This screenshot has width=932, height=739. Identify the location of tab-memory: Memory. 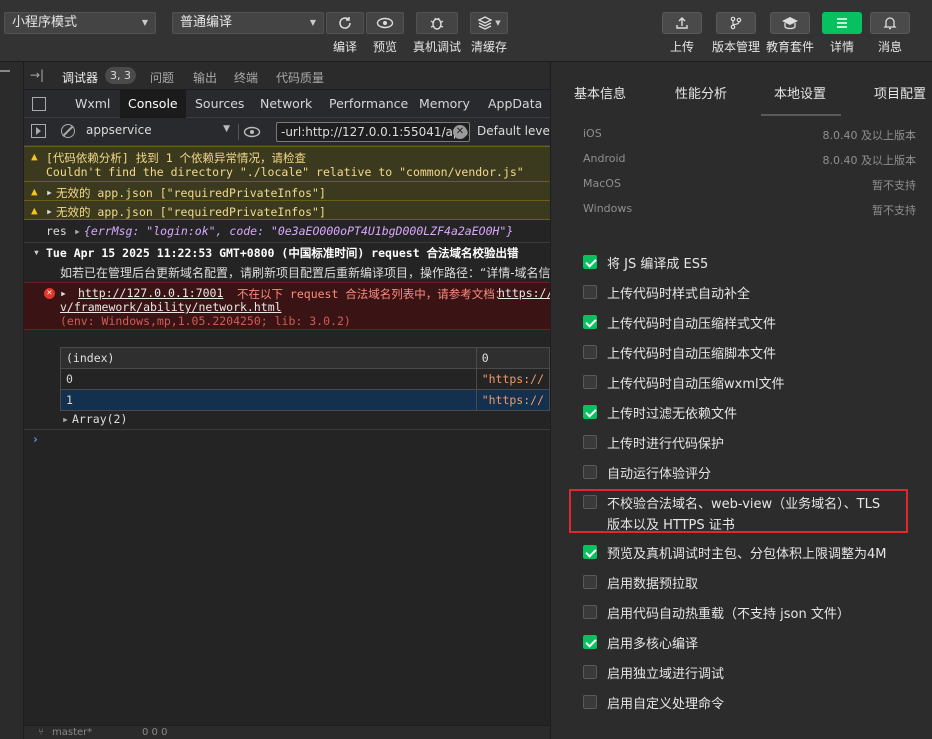
(444, 104).